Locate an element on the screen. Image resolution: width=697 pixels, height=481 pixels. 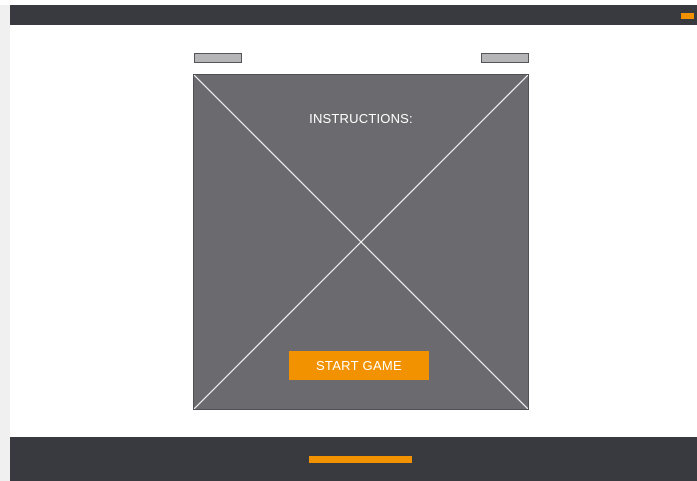
menu-marker-icon is located at coordinates (687, 16).